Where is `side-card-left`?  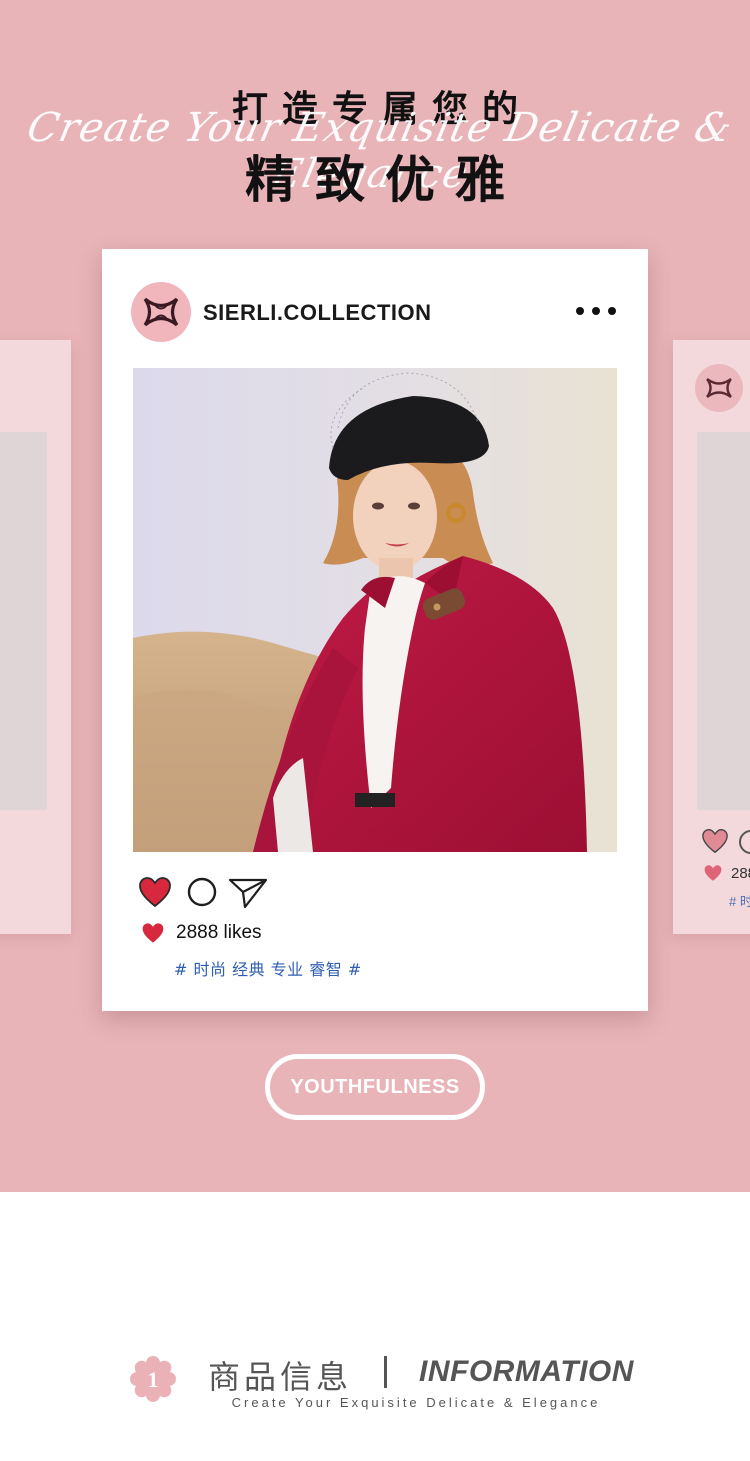 side-card-left is located at coordinates (35, 637).